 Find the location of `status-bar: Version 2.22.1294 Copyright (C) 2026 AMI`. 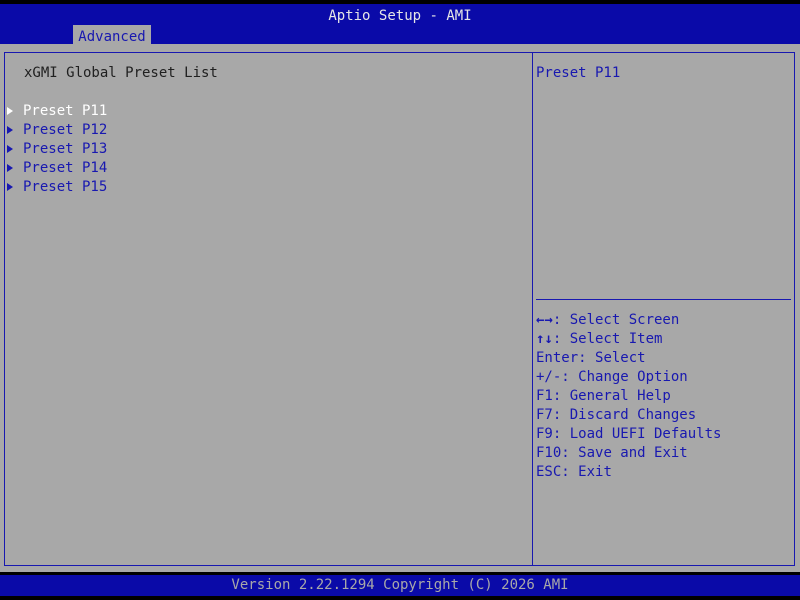

status-bar: Version 2.22.1294 Copyright (C) 2026 AMI is located at coordinates (400, 585).